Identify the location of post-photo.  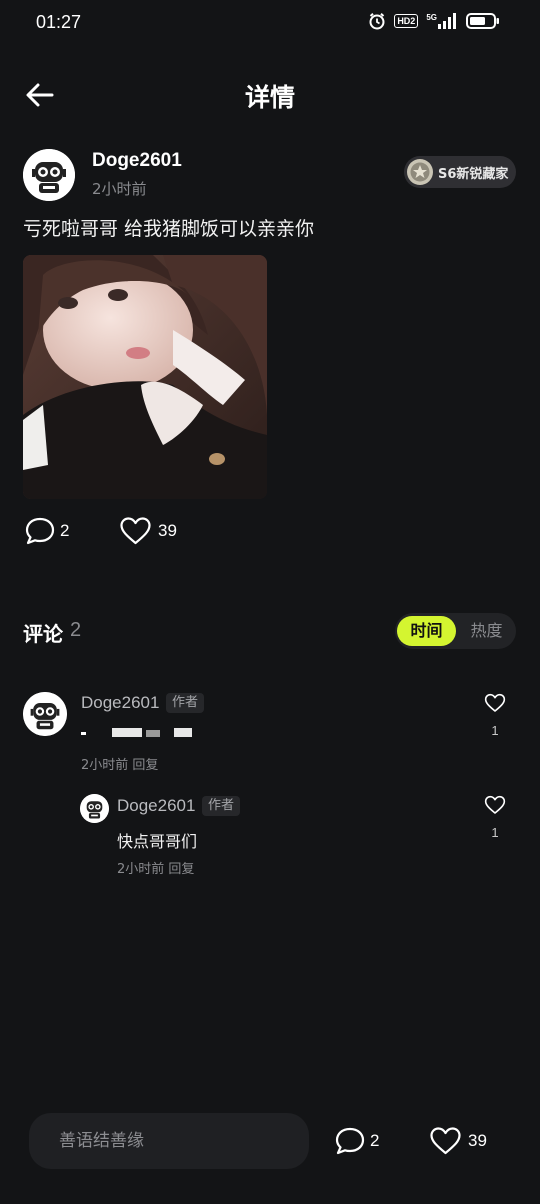
(145, 377).